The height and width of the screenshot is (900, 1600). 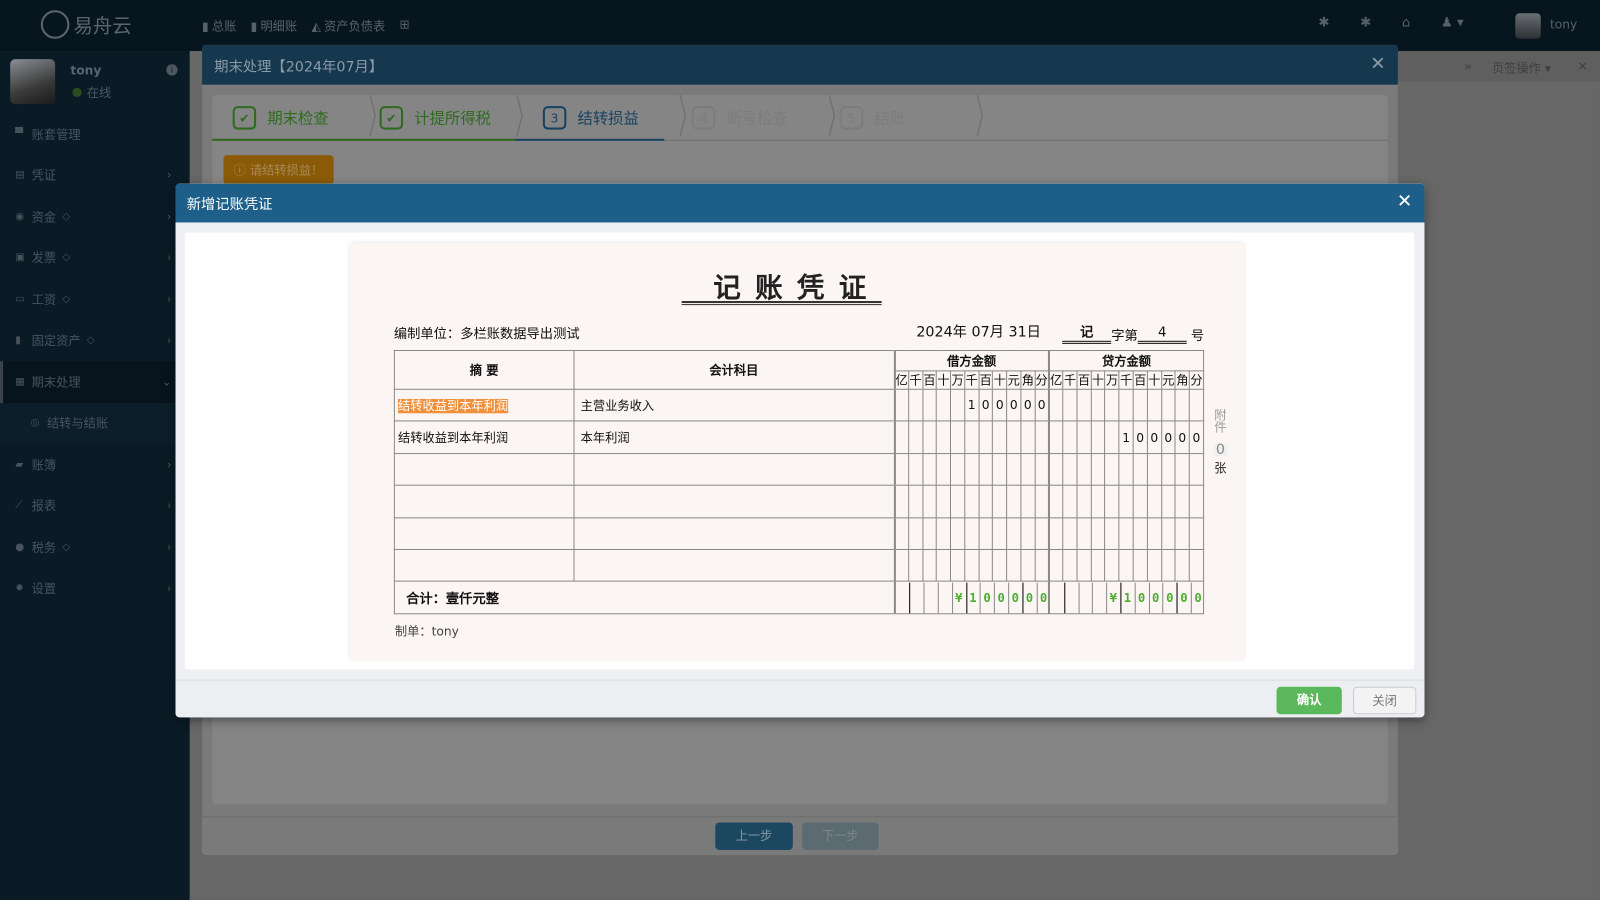 I want to click on digit-header: 千, so click(x=1070, y=380).